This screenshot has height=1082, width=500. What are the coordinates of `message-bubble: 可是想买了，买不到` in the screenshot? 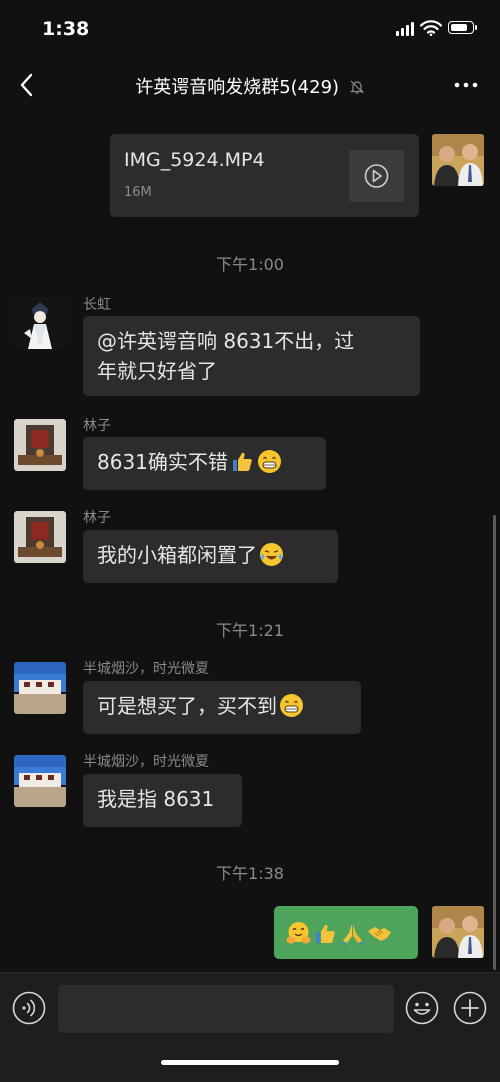 It's located at (222, 707).